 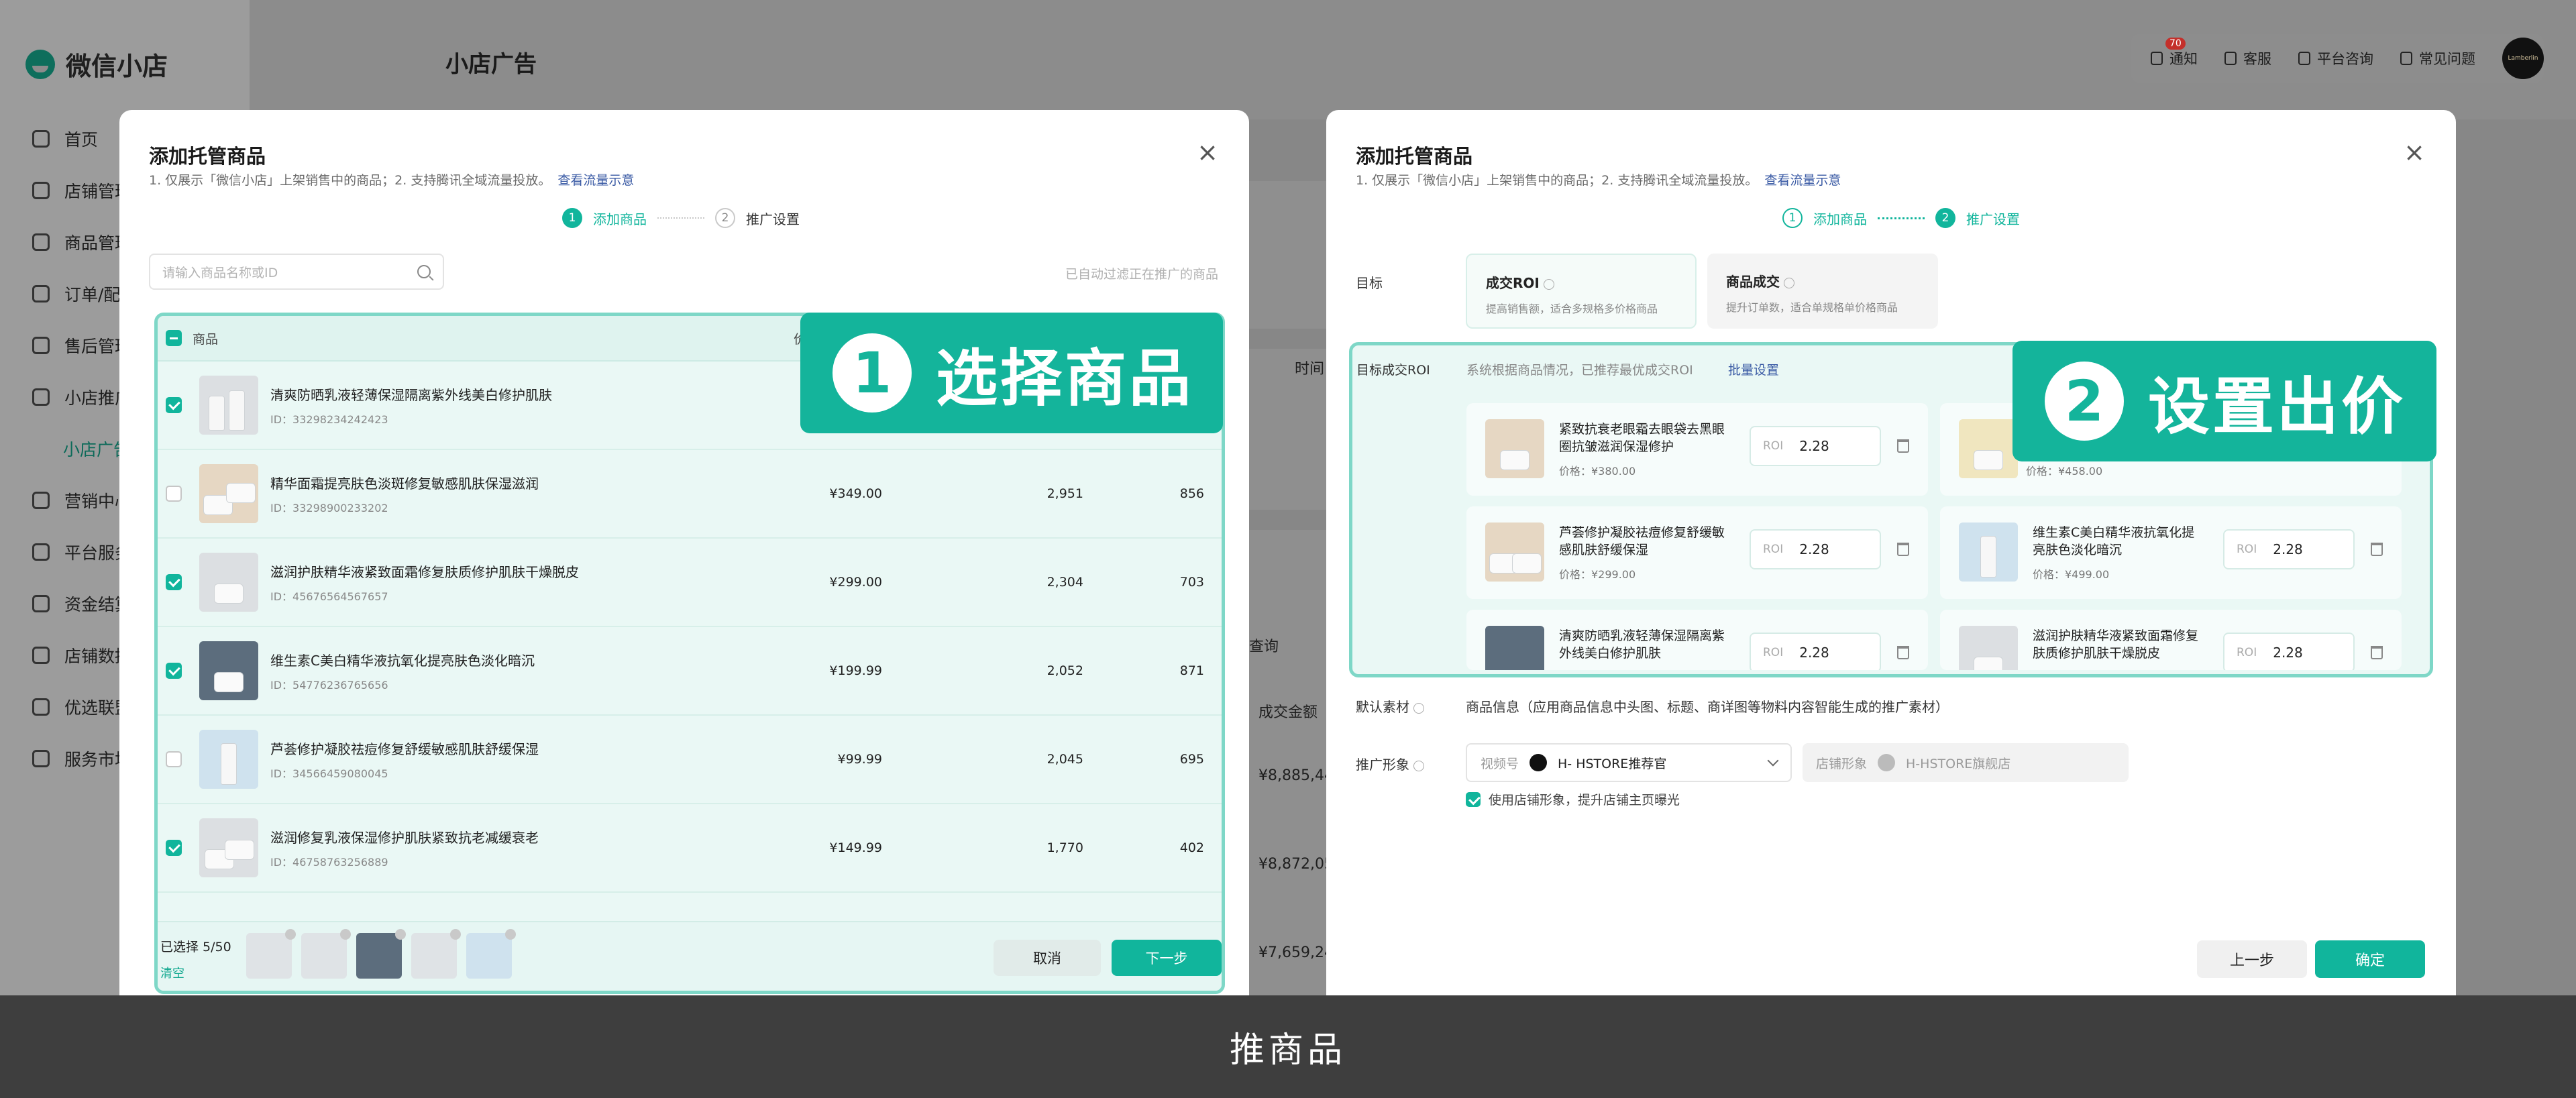 What do you see at coordinates (41, 242) in the screenshot?
I see `bag-icon` at bounding box center [41, 242].